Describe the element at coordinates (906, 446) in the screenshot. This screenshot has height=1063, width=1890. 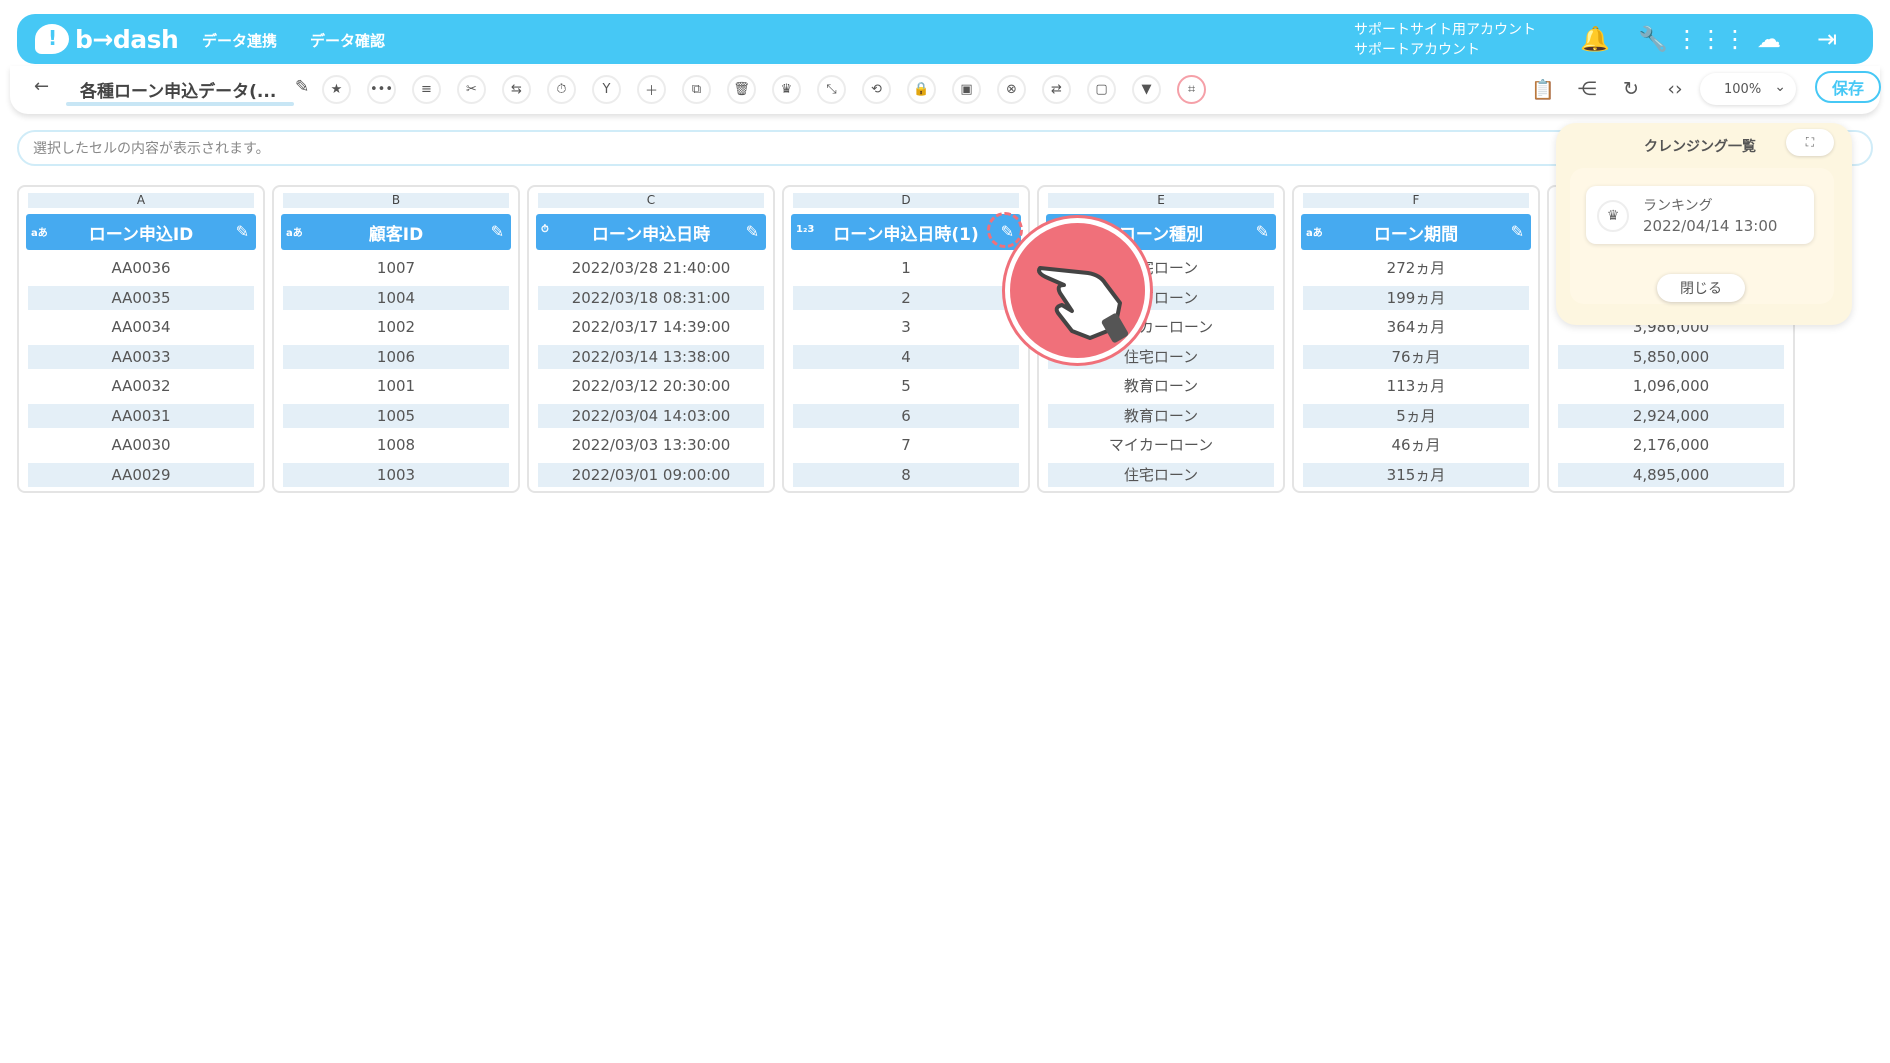
I see `grid-cell: 7` at that location.